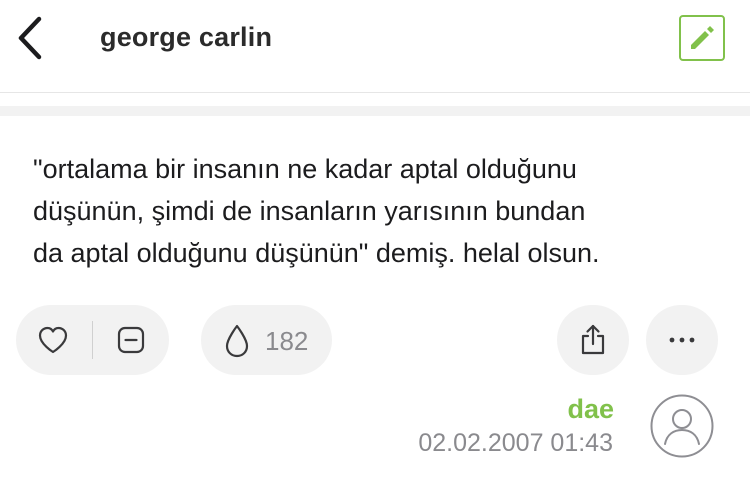 This screenshot has height=503, width=750. I want to click on chevron-left-icon, so click(30, 38).